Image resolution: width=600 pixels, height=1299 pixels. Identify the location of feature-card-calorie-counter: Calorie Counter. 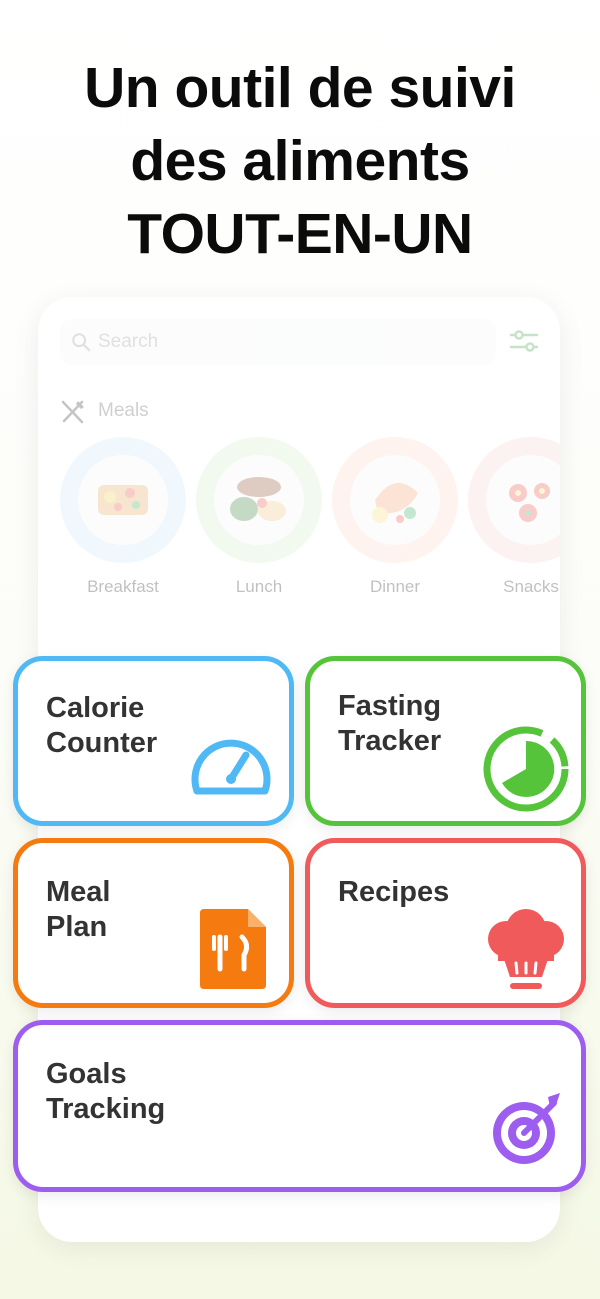
(153, 741).